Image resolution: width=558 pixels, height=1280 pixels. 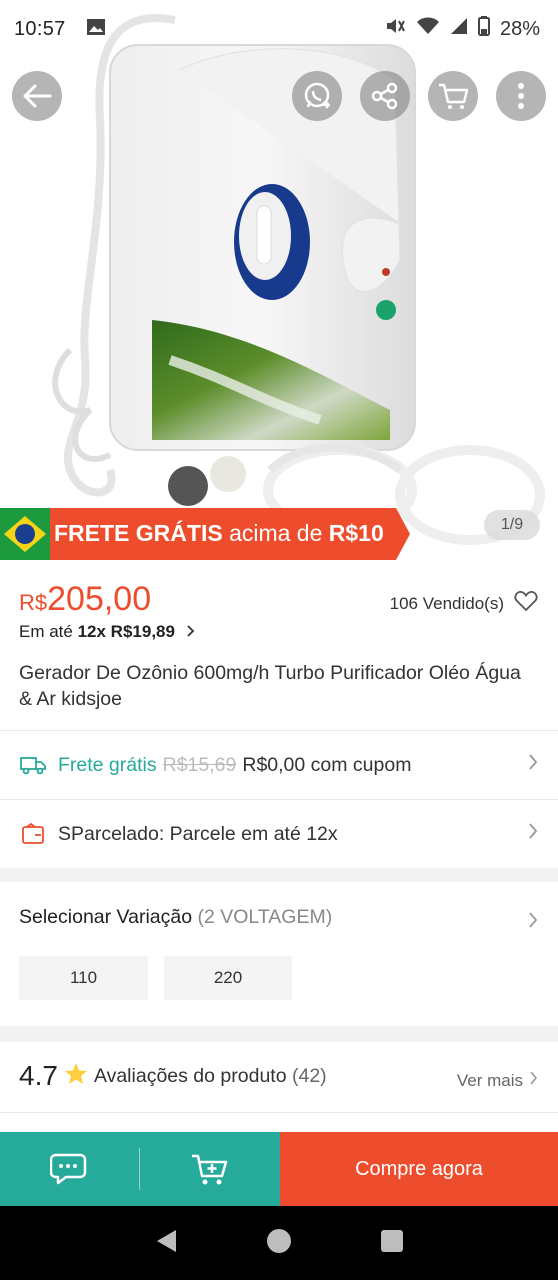 I want to click on back-button, so click(x=37, y=96).